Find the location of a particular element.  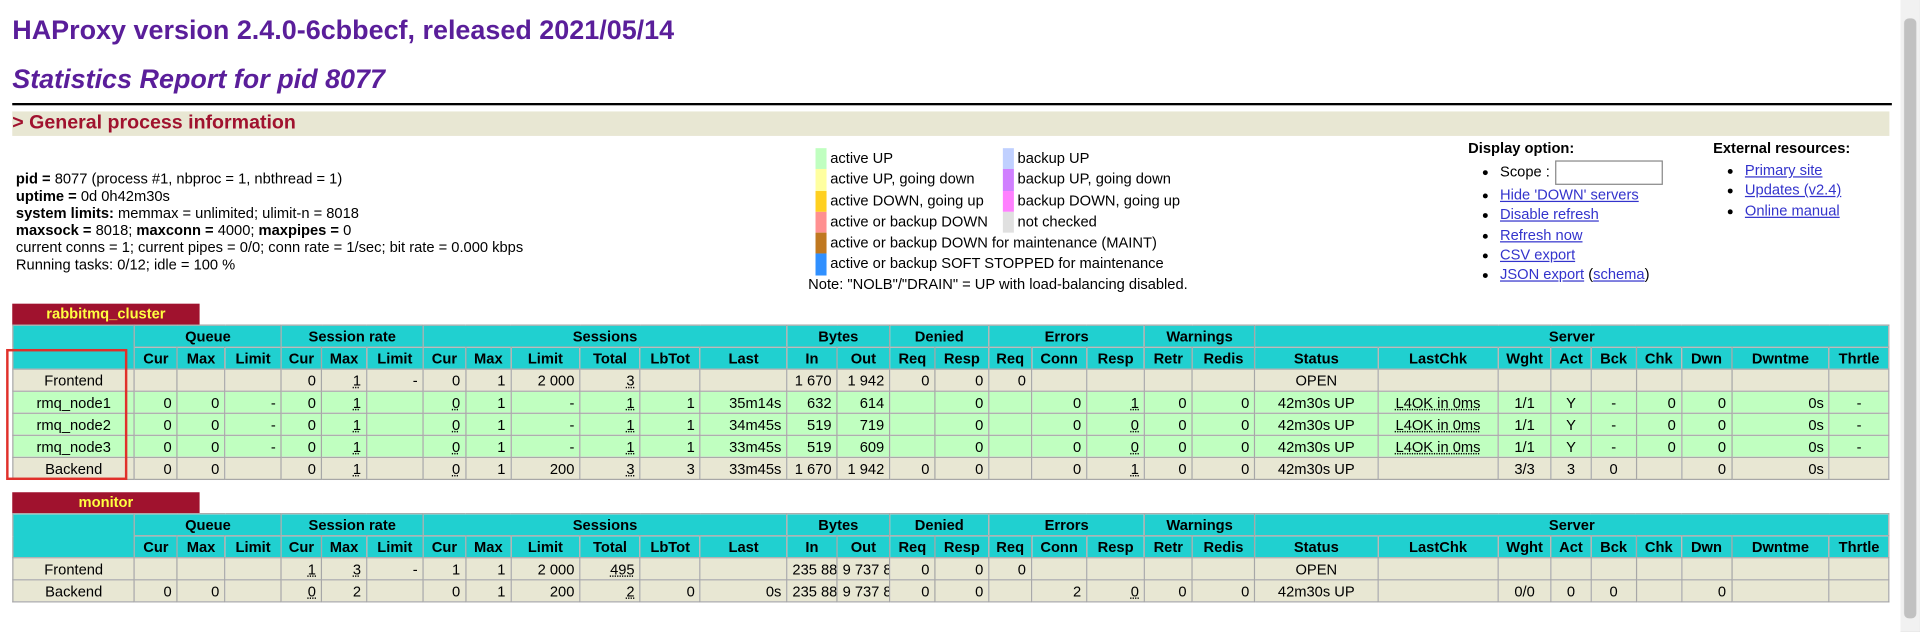

json-export-link: JSON export is located at coordinates (1542, 274).